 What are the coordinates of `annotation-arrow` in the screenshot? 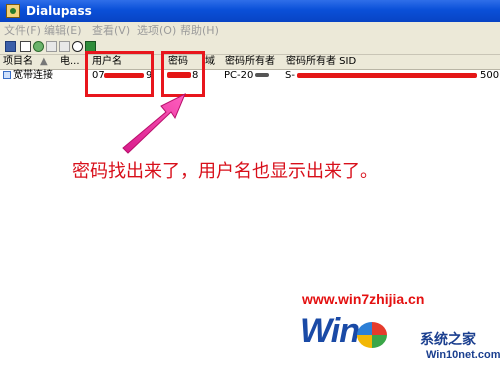 It's located at (154, 123).